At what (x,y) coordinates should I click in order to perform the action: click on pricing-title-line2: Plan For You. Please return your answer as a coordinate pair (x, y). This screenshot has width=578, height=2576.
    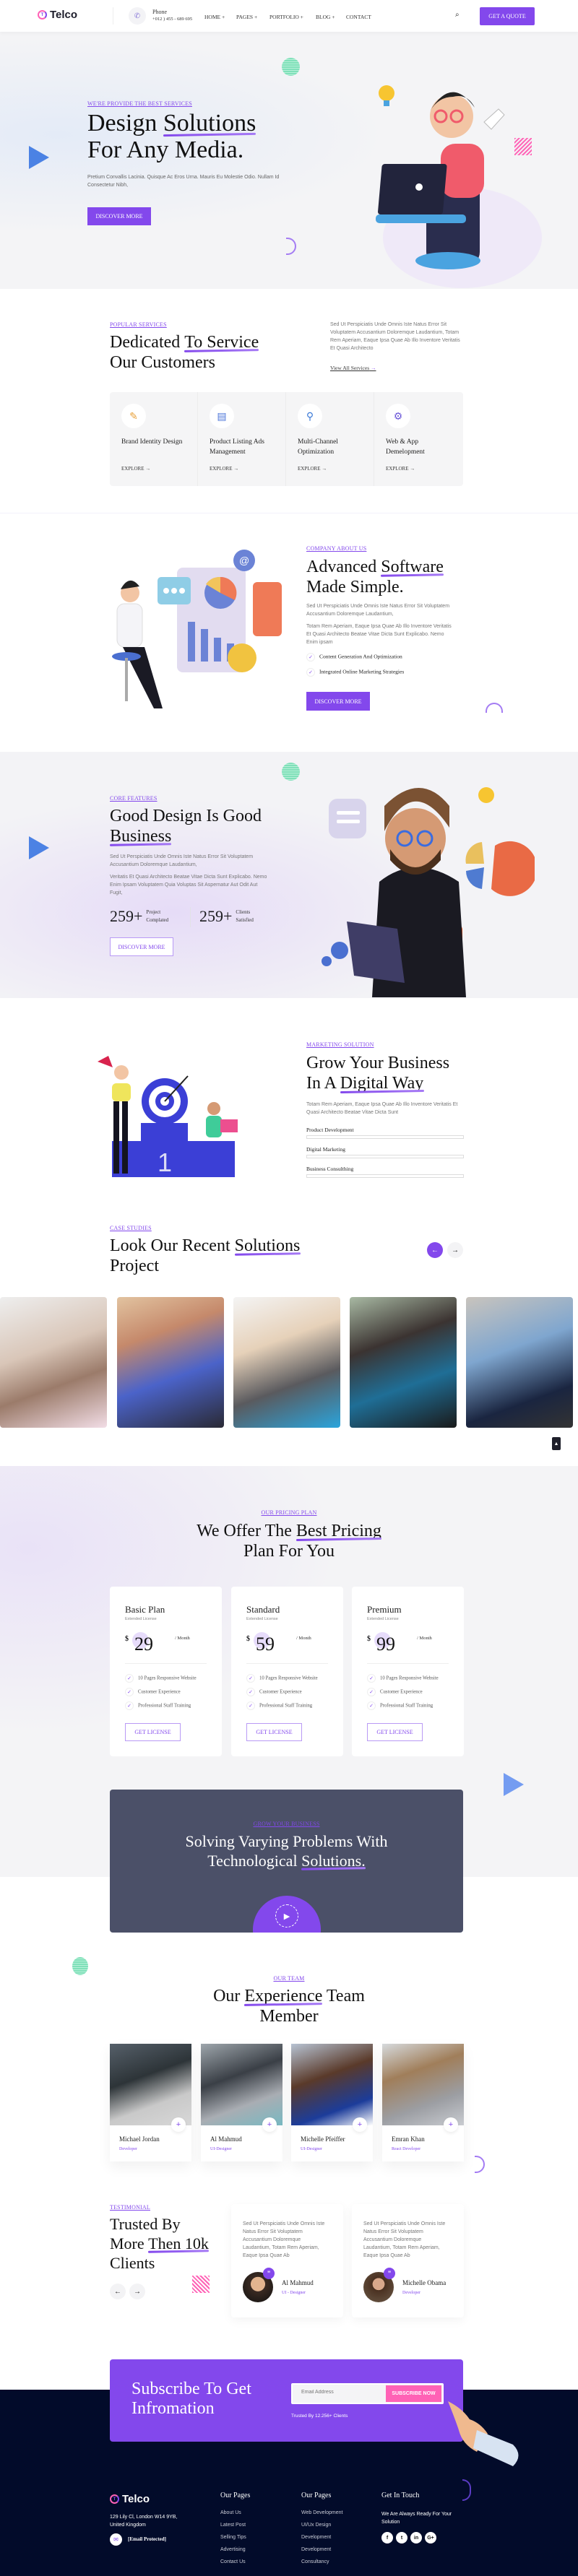
    Looking at the image, I should click on (289, 1552).